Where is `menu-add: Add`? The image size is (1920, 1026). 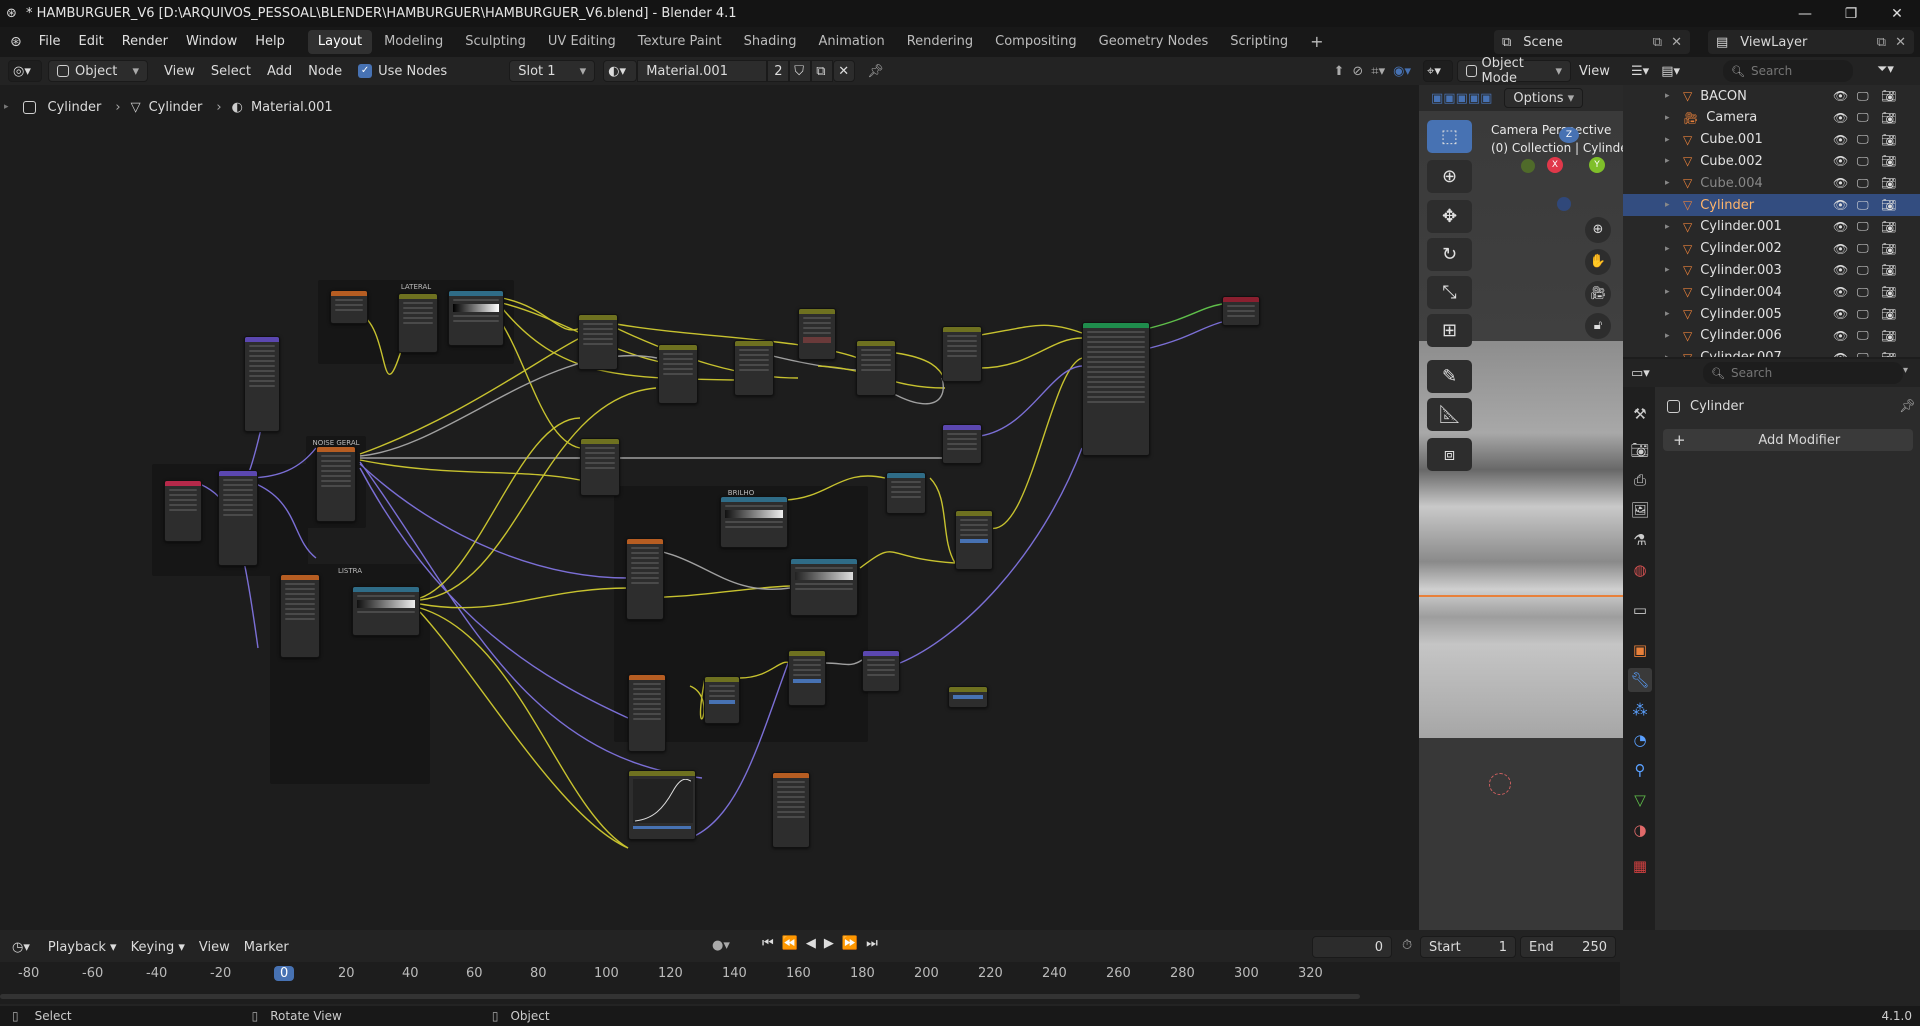 menu-add: Add is located at coordinates (279, 71).